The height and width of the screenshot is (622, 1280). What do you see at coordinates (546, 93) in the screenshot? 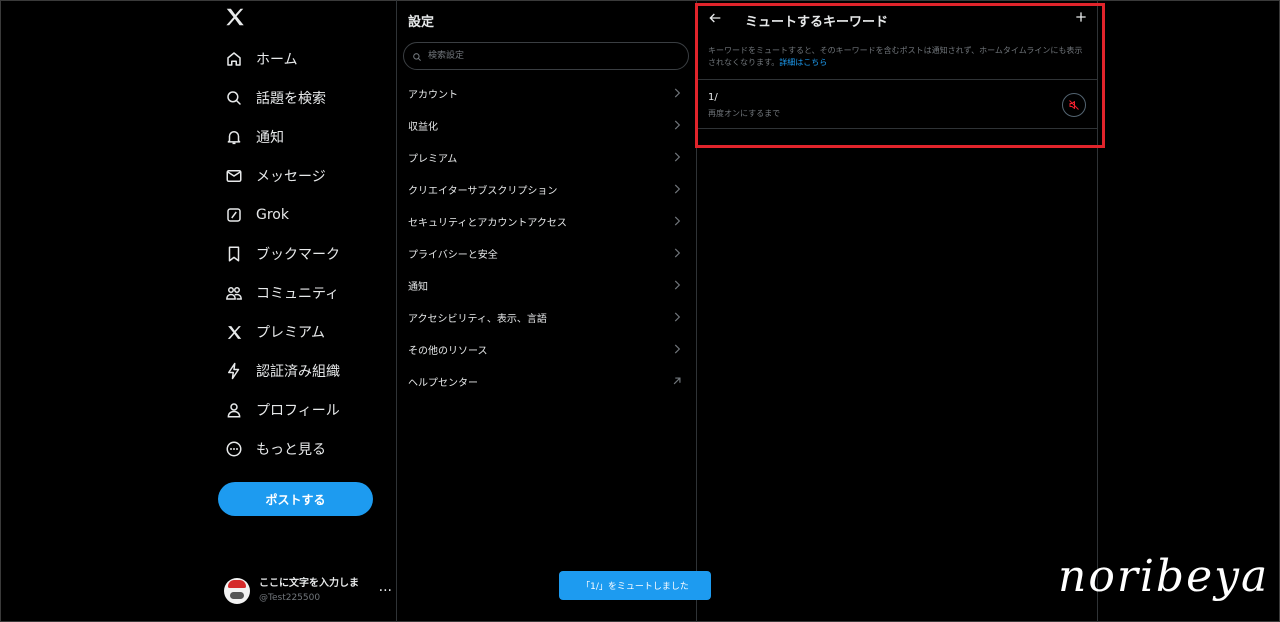
I see `settings-item-account: アカウント` at bounding box center [546, 93].